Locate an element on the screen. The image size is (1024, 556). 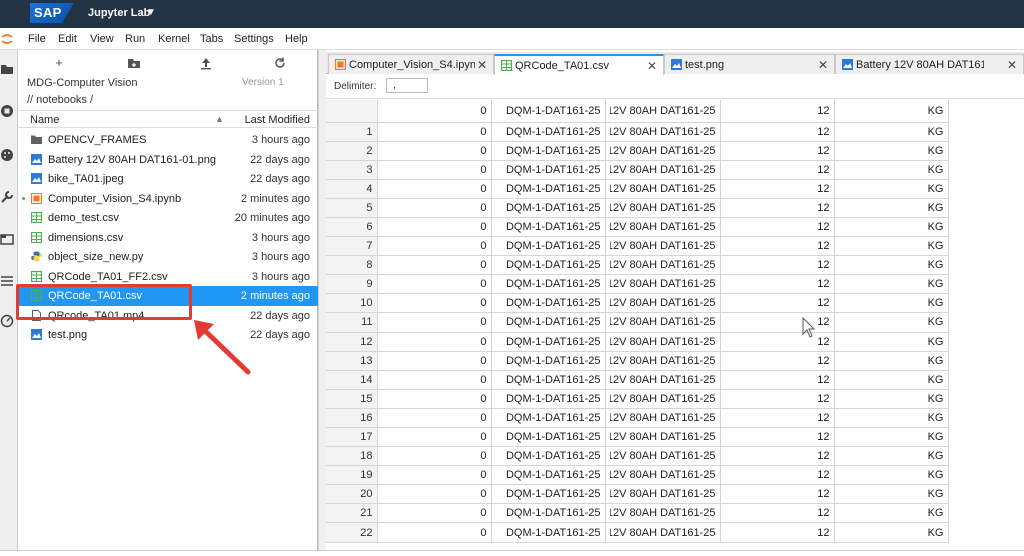
menu-tabs: Tabs is located at coordinates (211, 39).